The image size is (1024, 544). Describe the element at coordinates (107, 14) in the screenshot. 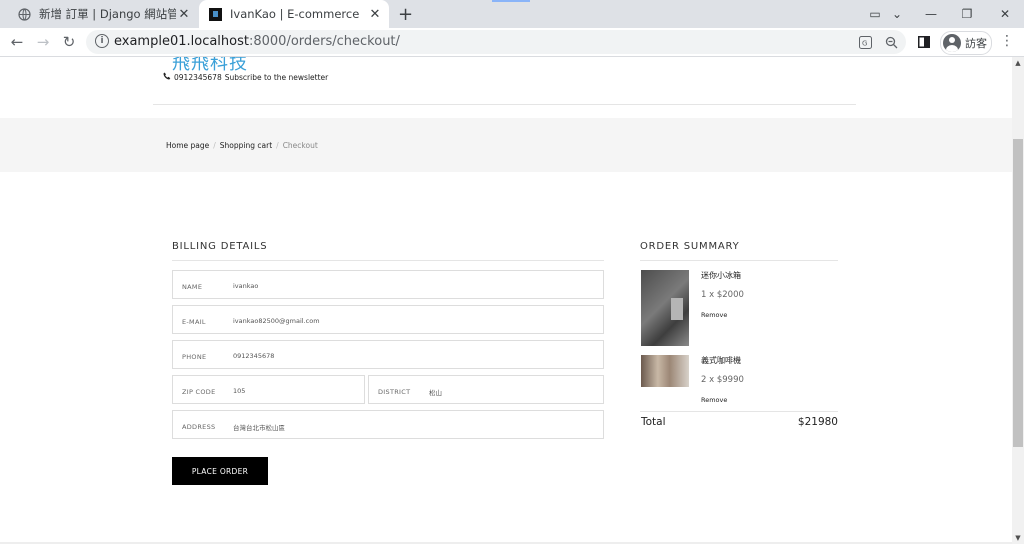

I see `tab-title: 新增 訂單 | Django 網站管理` at that location.